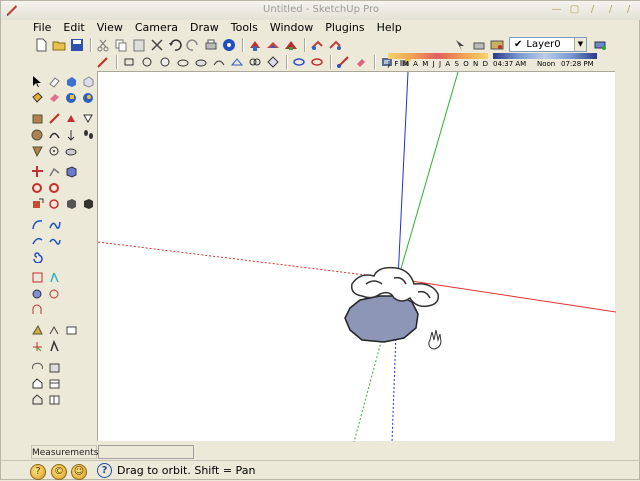  What do you see at coordinates (201, 62) in the screenshot?
I see `freehand-tool-icon` at bounding box center [201, 62].